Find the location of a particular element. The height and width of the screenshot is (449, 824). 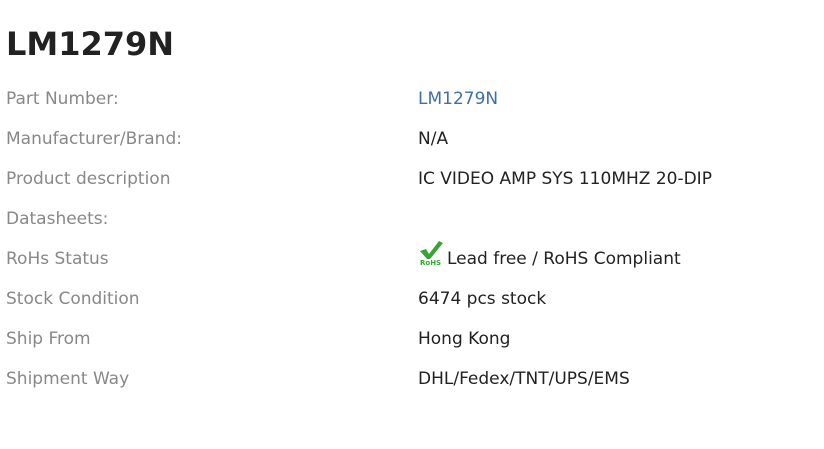

spec-label: RoHs Status is located at coordinates (57, 259).